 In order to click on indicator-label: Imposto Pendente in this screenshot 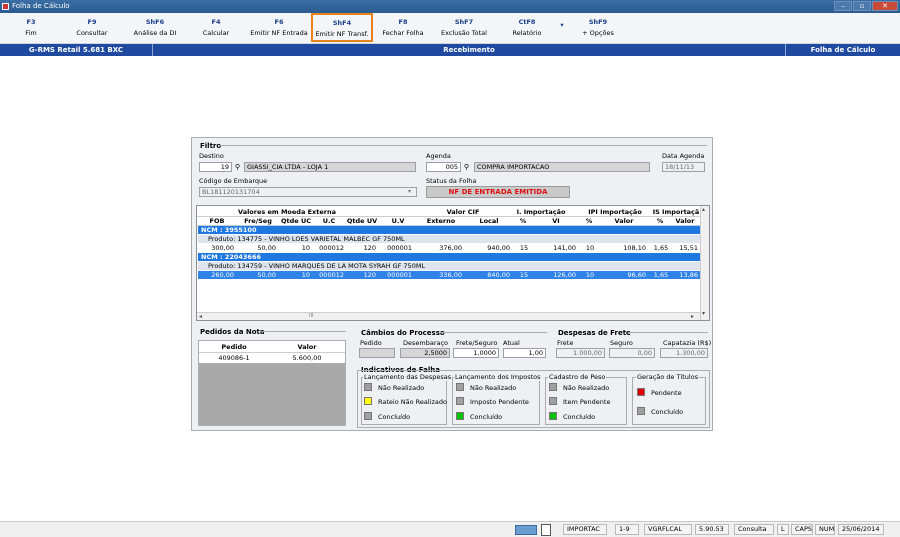, I will do `click(499, 402)`.